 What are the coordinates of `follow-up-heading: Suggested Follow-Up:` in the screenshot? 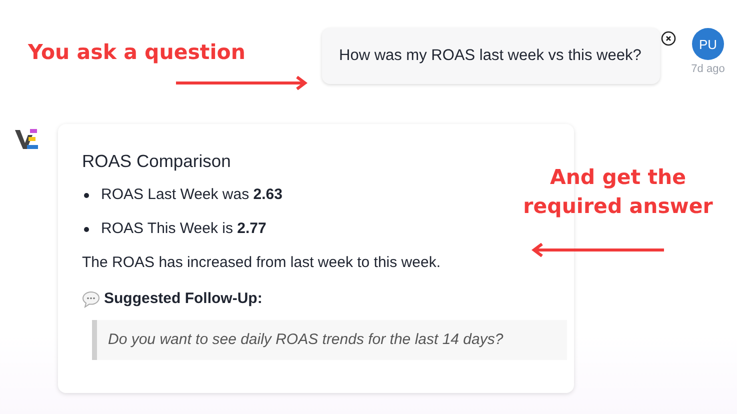 It's located at (183, 299).